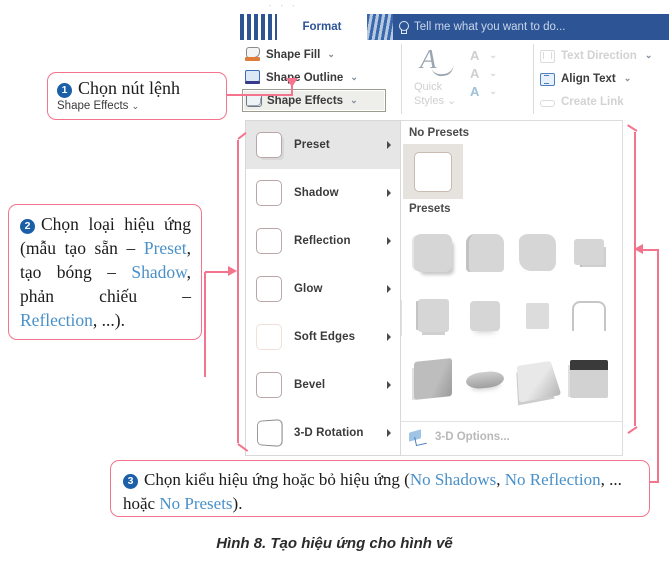  What do you see at coordinates (401, 79) in the screenshot?
I see `group-divider` at bounding box center [401, 79].